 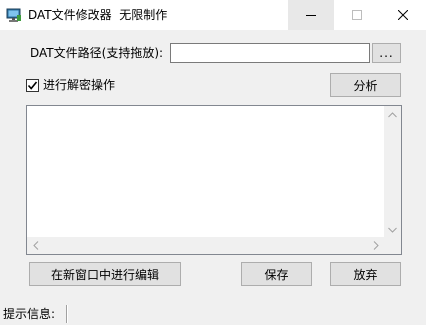 What do you see at coordinates (392, 114) in the screenshot?
I see `scroll-up-icon` at bounding box center [392, 114].